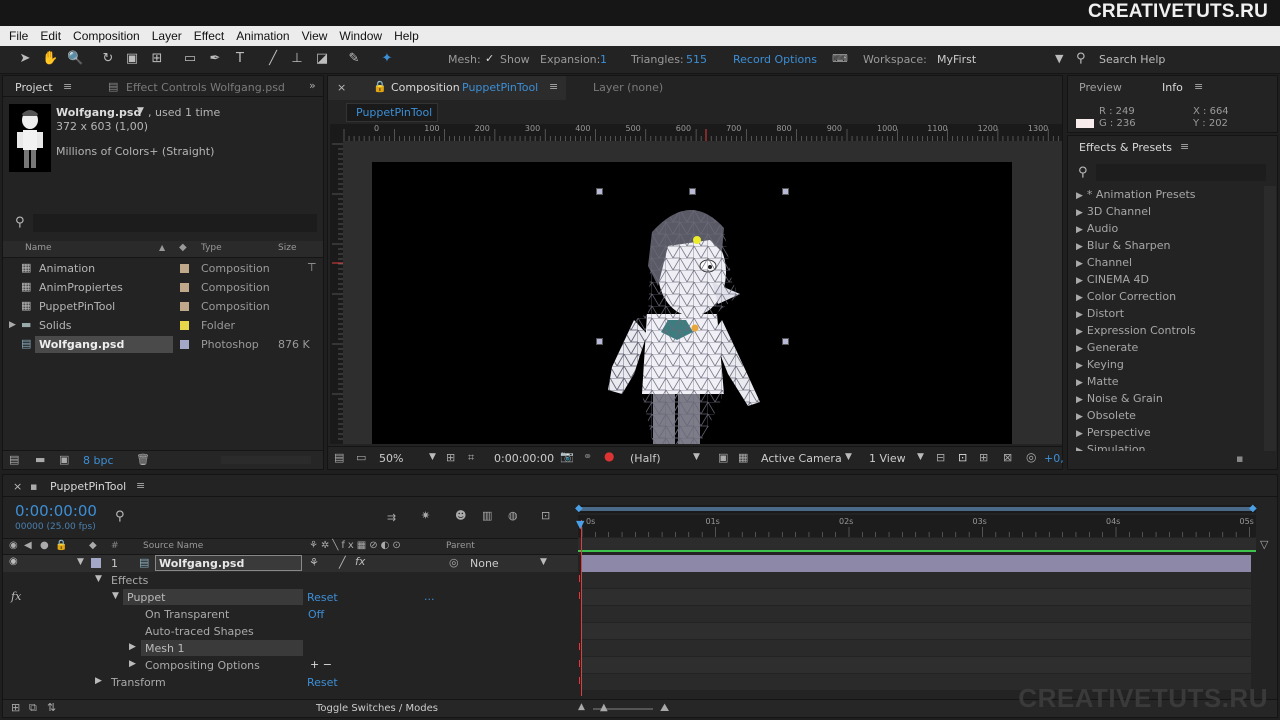  Describe the element at coordinates (916, 563) in the screenshot. I see `layer-duration-bar` at that location.